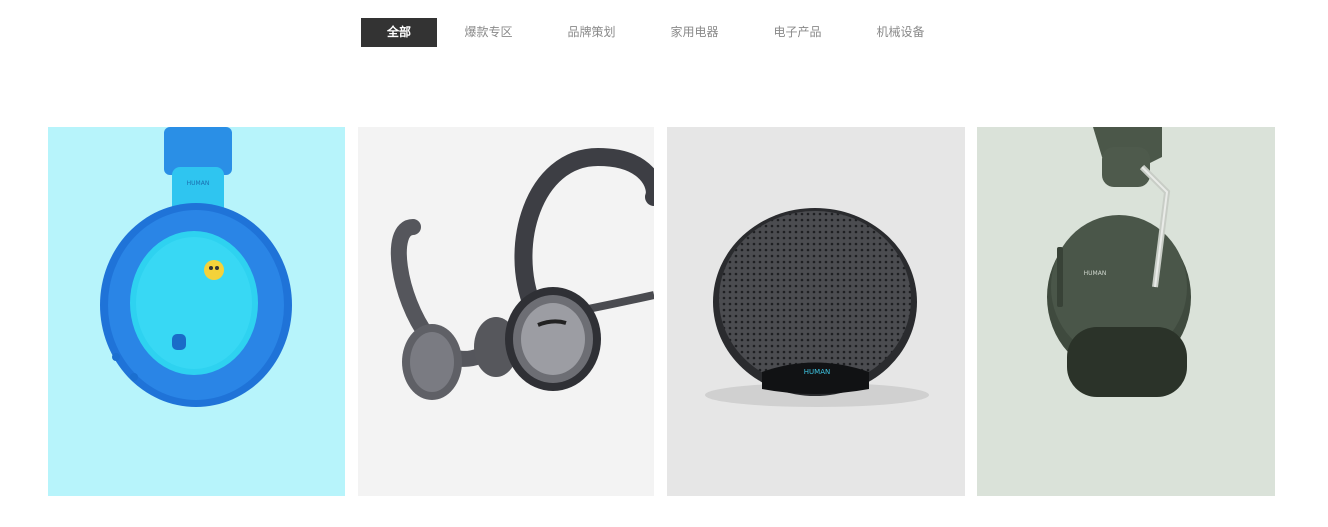  What do you see at coordinates (488, 32) in the screenshot?
I see `tab-hot-products: 爆款专区` at bounding box center [488, 32].